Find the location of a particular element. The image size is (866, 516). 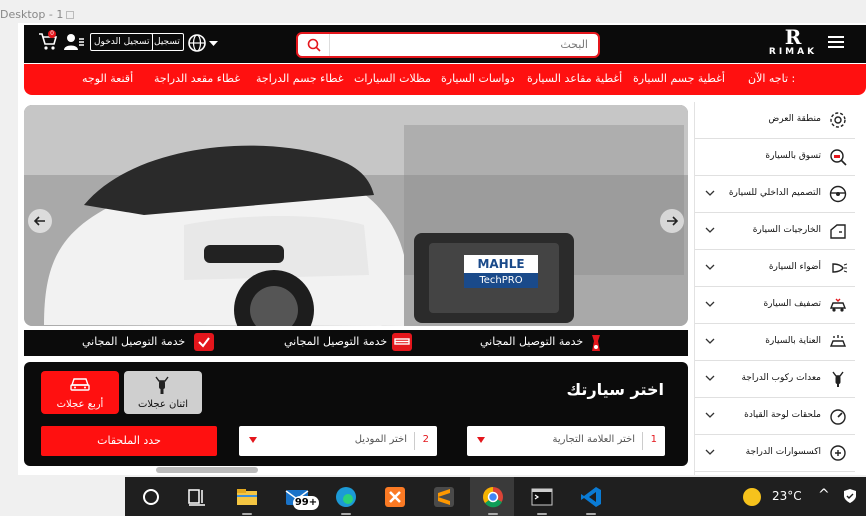

task-view-icon is located at coordinates (197, 497).